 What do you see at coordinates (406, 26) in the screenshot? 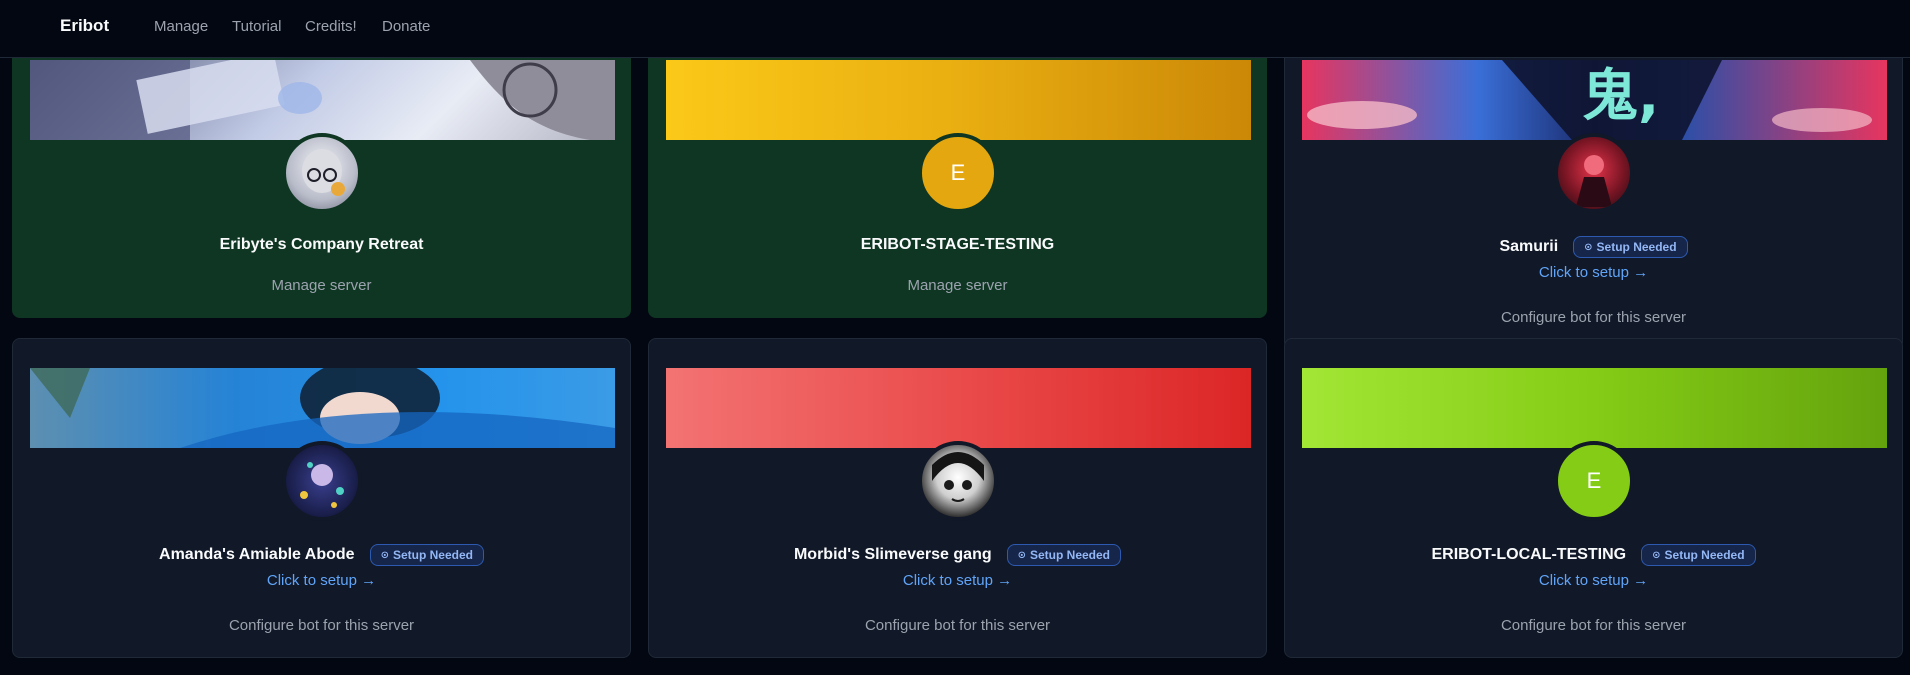
I see `nav-link-donate: Donate` at bounding box center [406, 26].